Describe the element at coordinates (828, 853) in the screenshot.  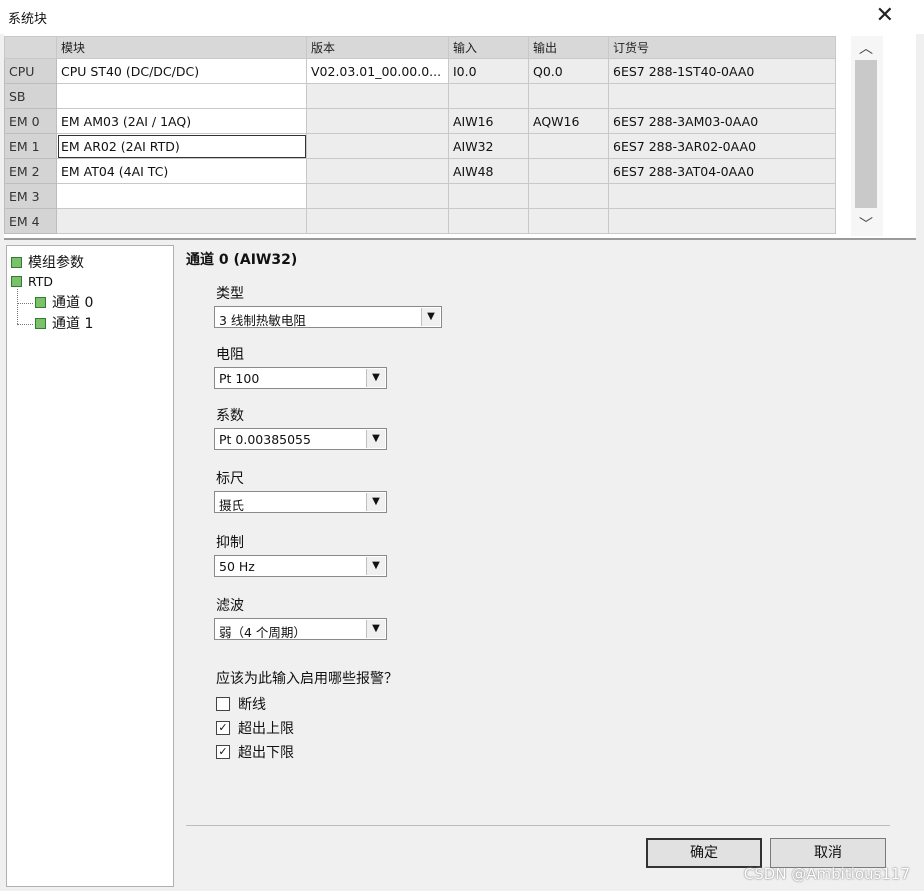
I see `cancel-button: 取消` at that location.